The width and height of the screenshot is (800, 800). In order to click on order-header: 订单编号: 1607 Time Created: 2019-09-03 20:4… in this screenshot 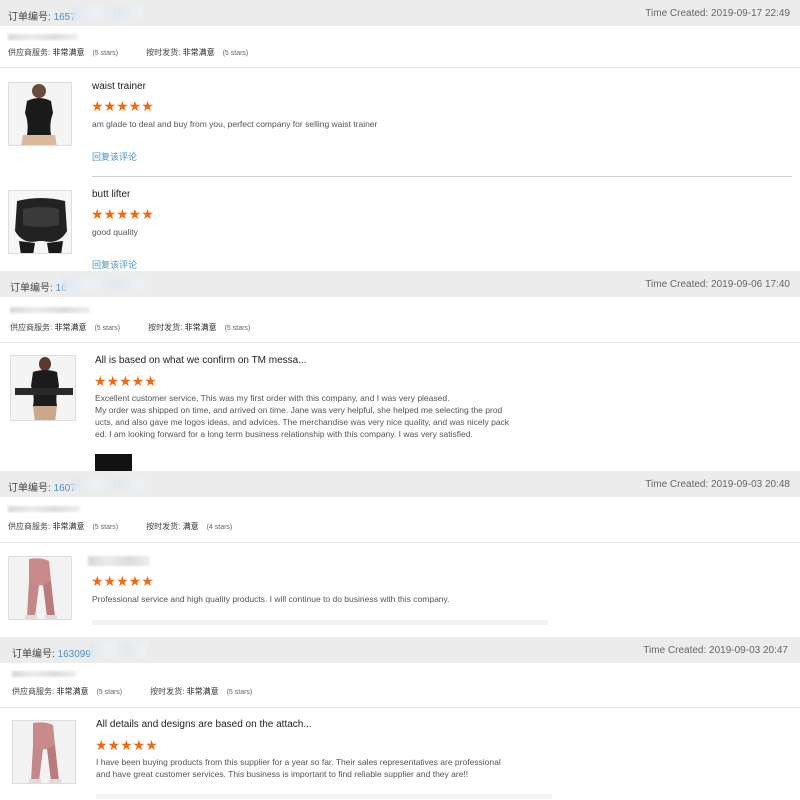, I will do `click(400, 484)`.